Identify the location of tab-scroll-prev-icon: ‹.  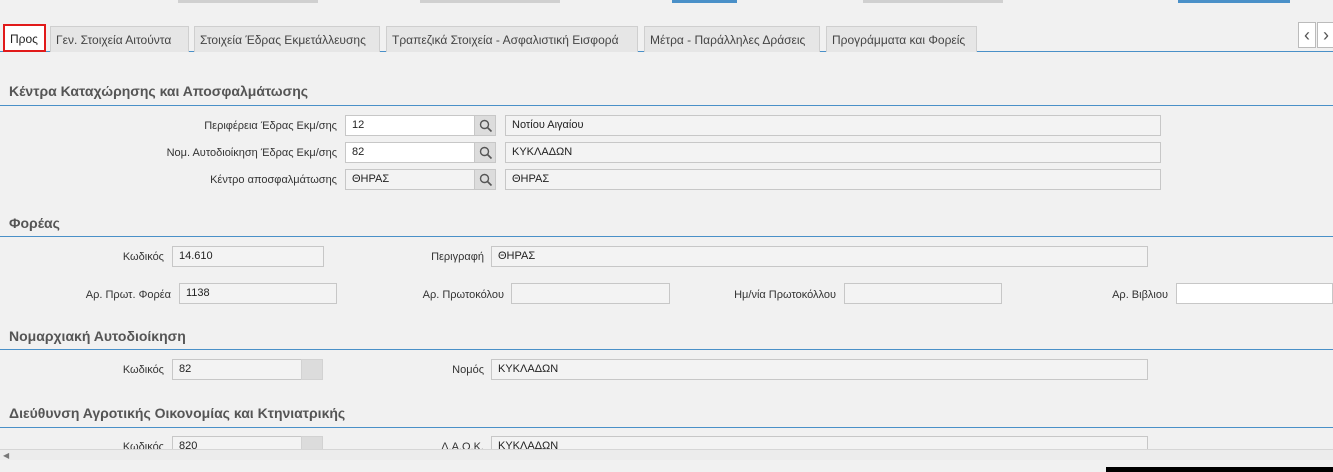
(1307, 35).